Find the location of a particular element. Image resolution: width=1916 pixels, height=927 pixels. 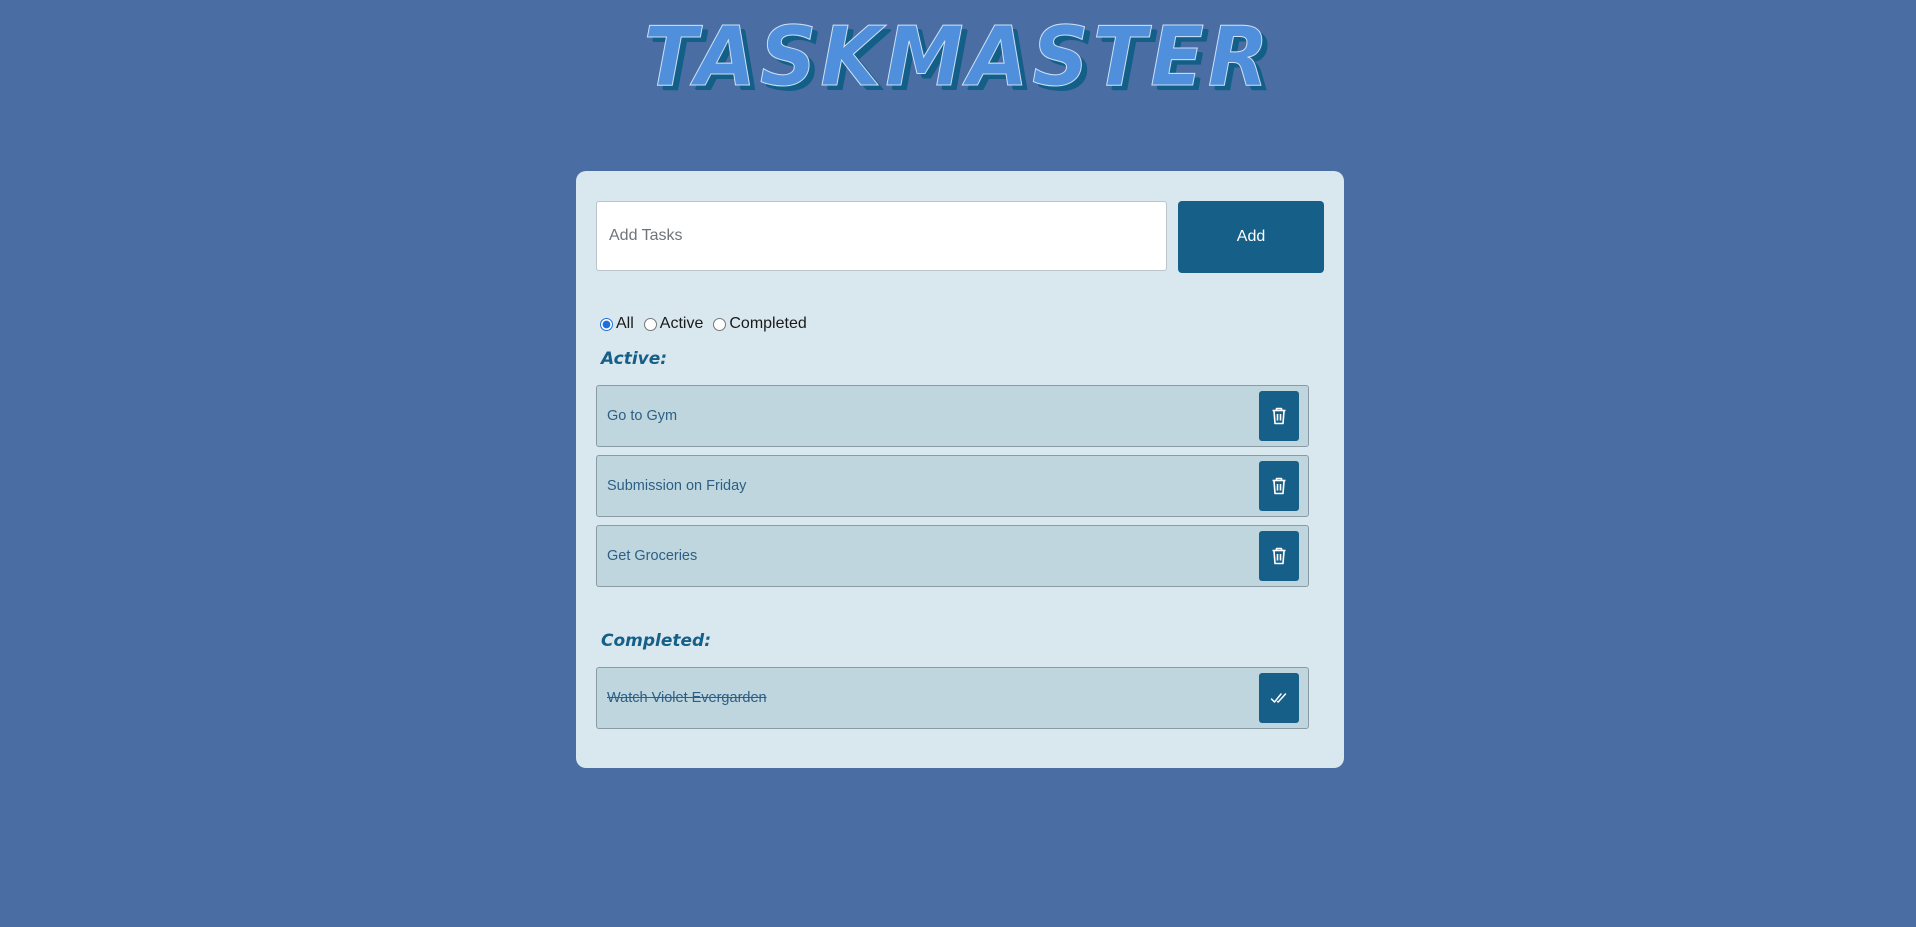

filter-group: All Active Completed is located at coordinates (708, 324).